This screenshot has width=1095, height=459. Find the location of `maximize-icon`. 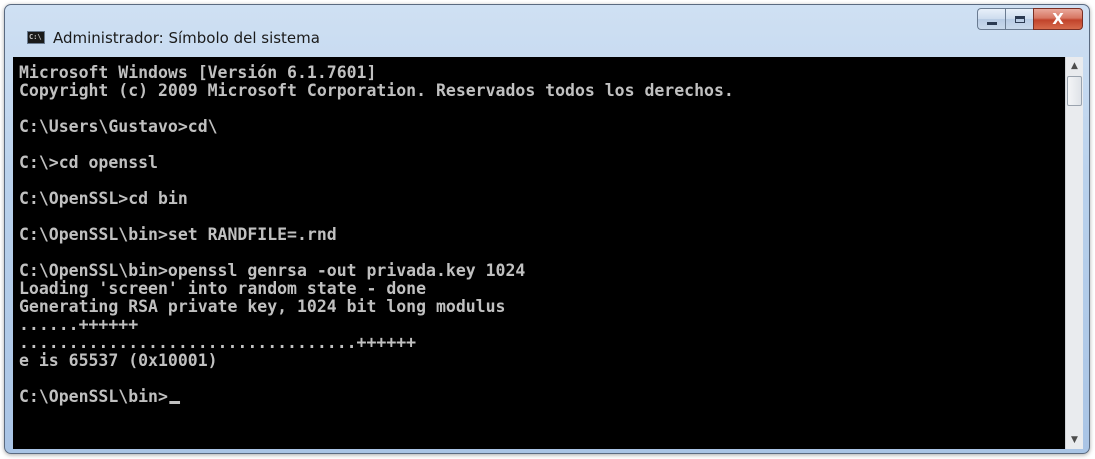

maximize-icon is located at coordinates (1019, 19).